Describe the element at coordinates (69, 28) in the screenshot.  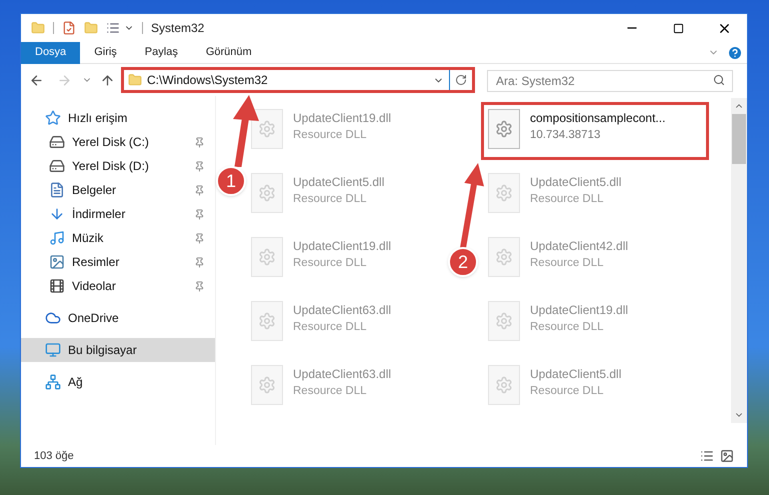
I see `properties-icon` at that location.